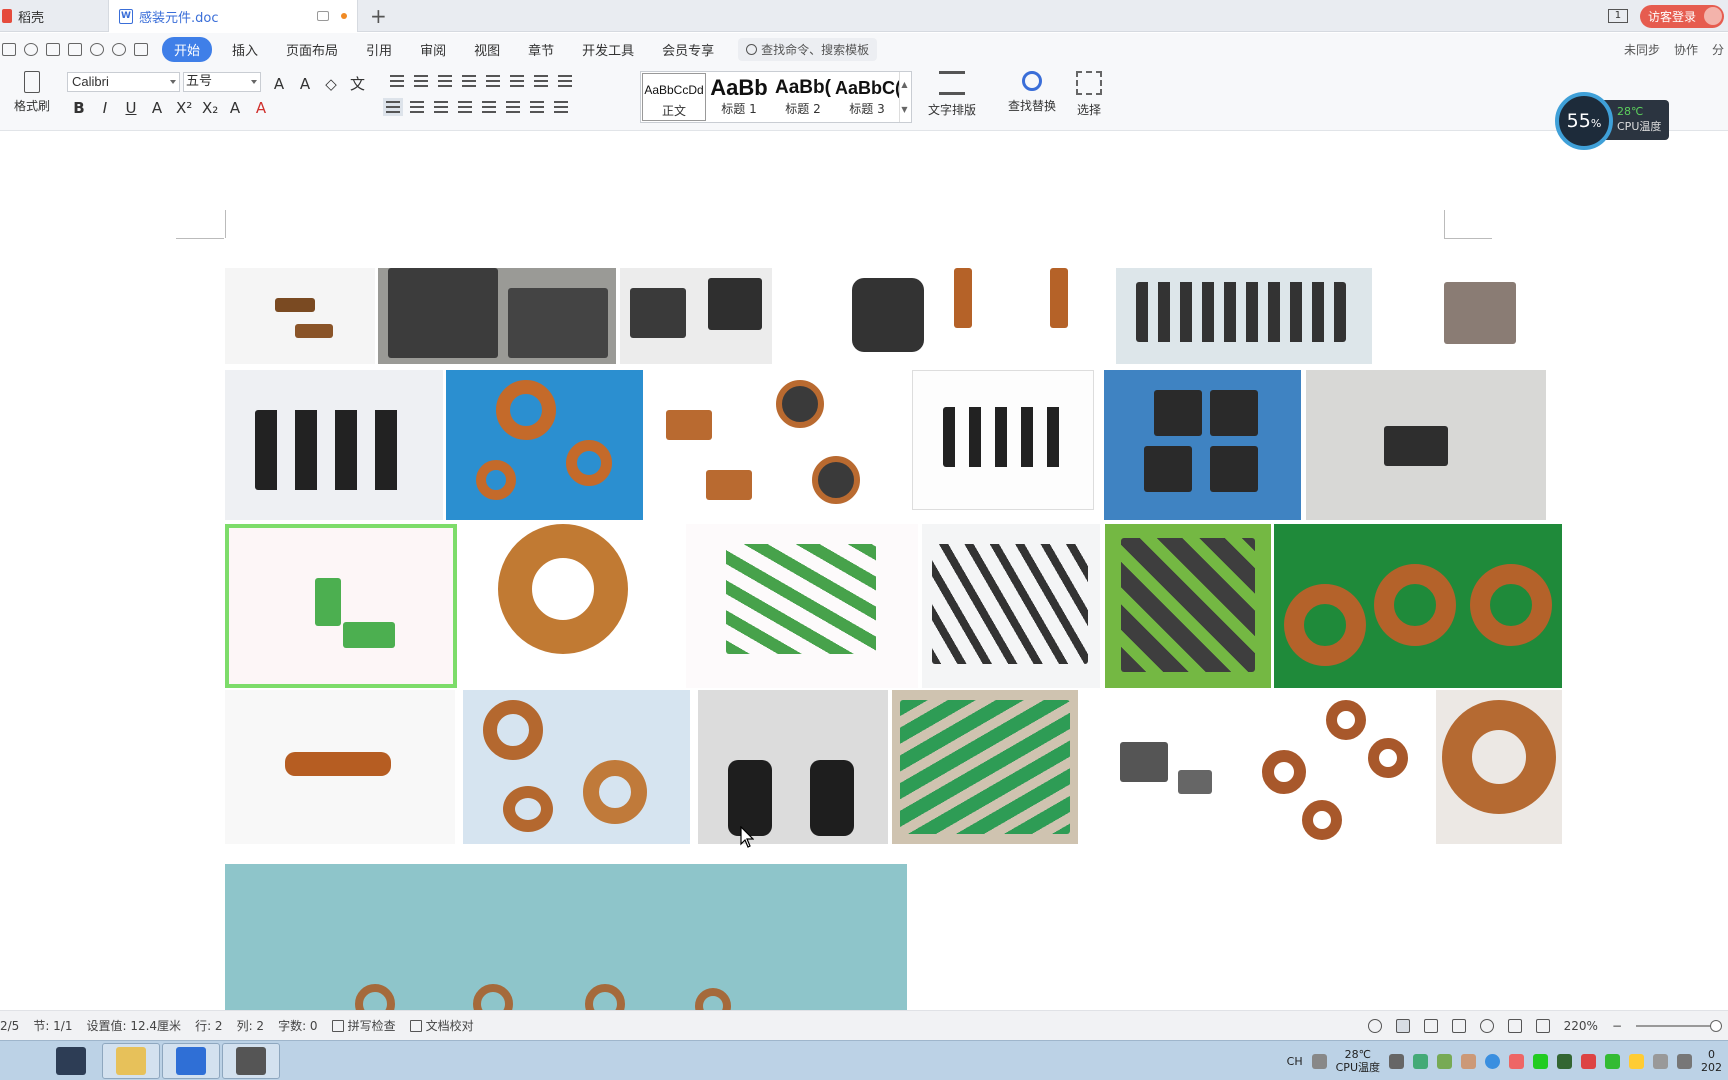 Image resolution: width=1728 pixels, height=1080 pixels. I want to click on font-name-select: Calibri, so click(123, 82).